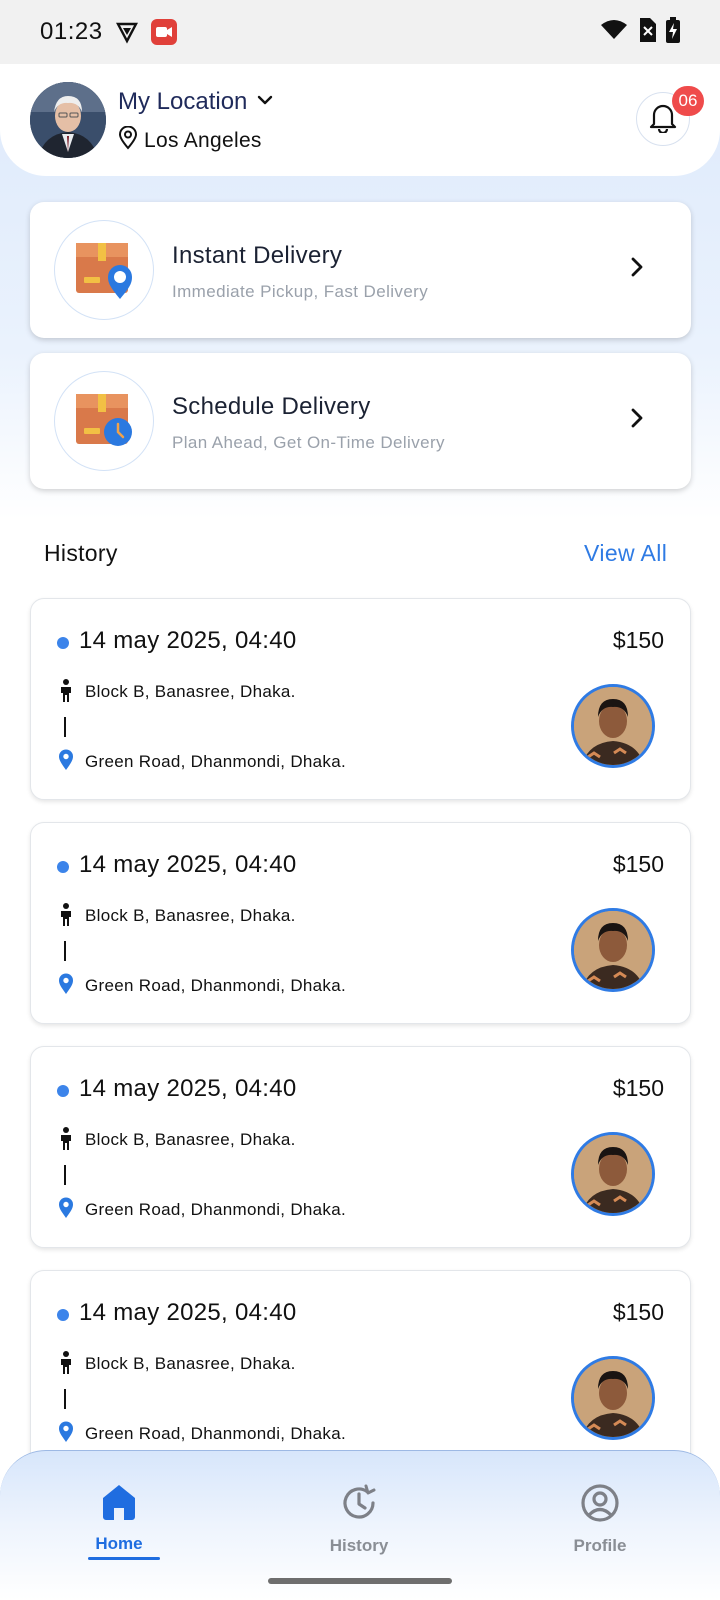 This screenshot has height=1600, width=720. I want to click on nav-home: Home, so click(119, 1523).